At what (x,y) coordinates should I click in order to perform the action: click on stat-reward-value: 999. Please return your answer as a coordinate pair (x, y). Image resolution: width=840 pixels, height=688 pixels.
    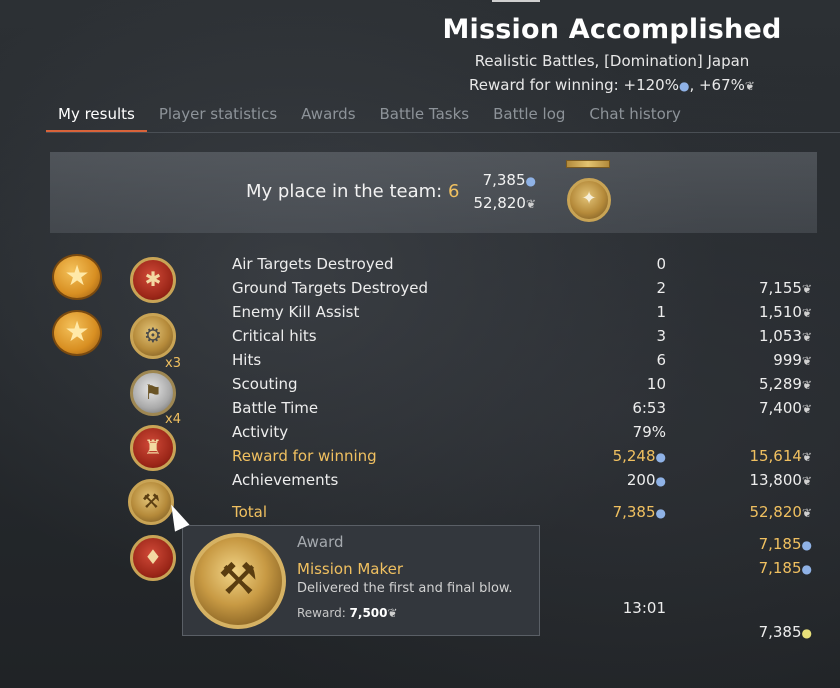
    Looking at the image, I should click on (787, 360).